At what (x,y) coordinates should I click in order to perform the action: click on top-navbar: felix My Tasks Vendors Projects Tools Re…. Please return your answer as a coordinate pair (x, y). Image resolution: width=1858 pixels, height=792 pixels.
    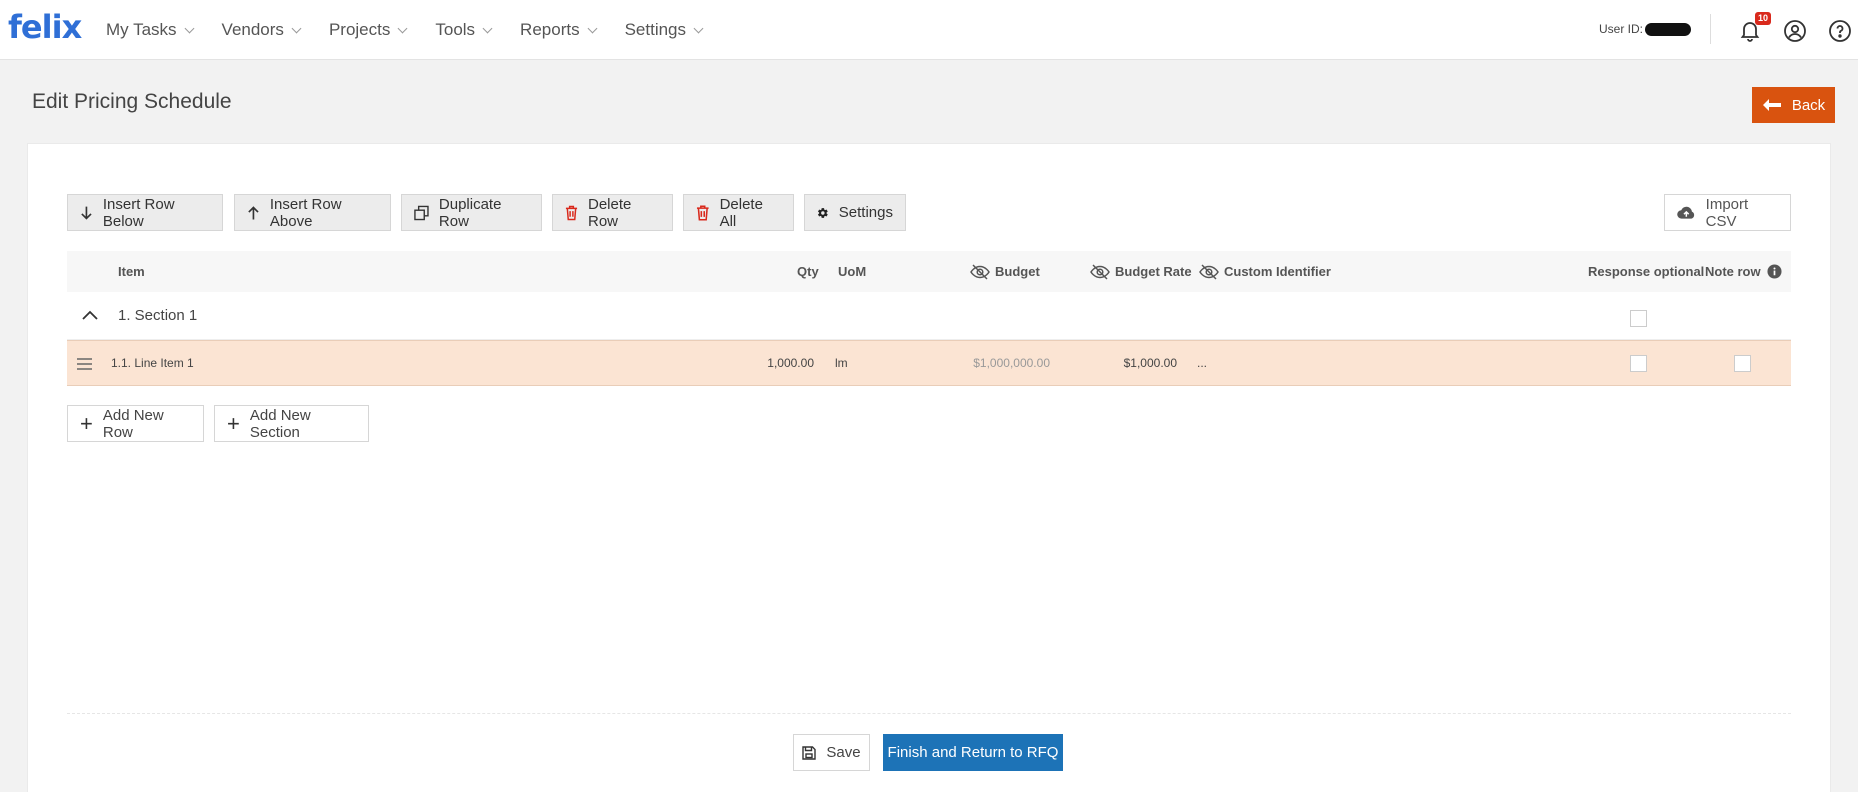
    Looking at the image, I should click on (929, 30).